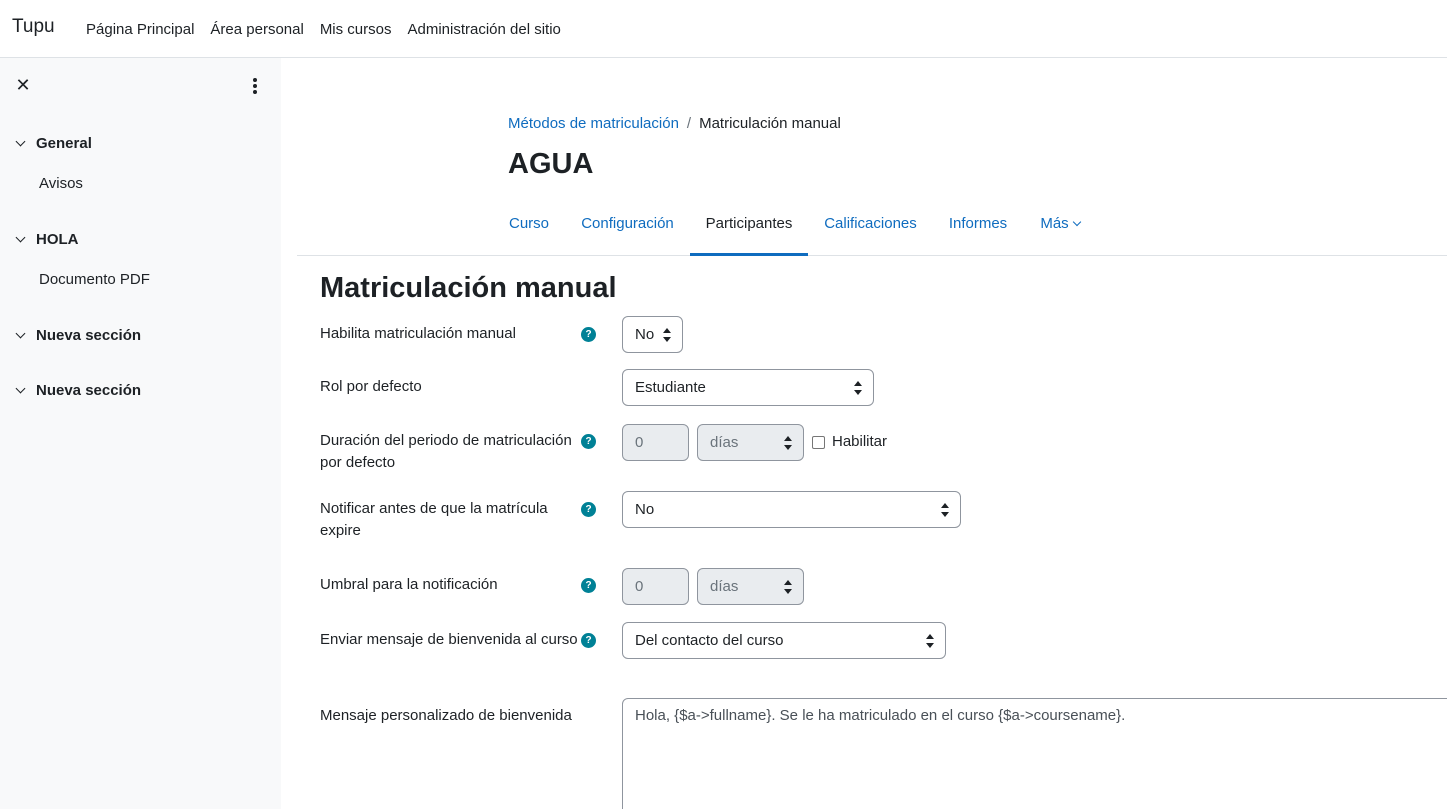  What do you see at coordinates (64, 143) in the screenshot?
I see `section-title: General` at bounding box center [64, 143].